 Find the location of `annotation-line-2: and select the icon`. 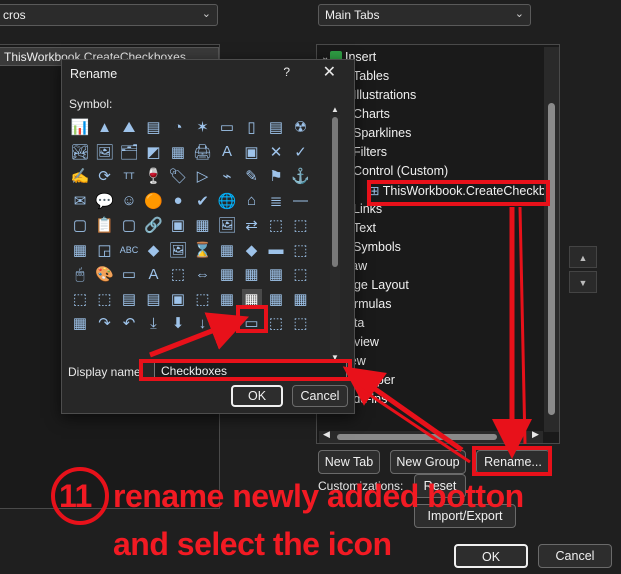

annotation-line-2: and select the icon is located at coordinates (252, 544).